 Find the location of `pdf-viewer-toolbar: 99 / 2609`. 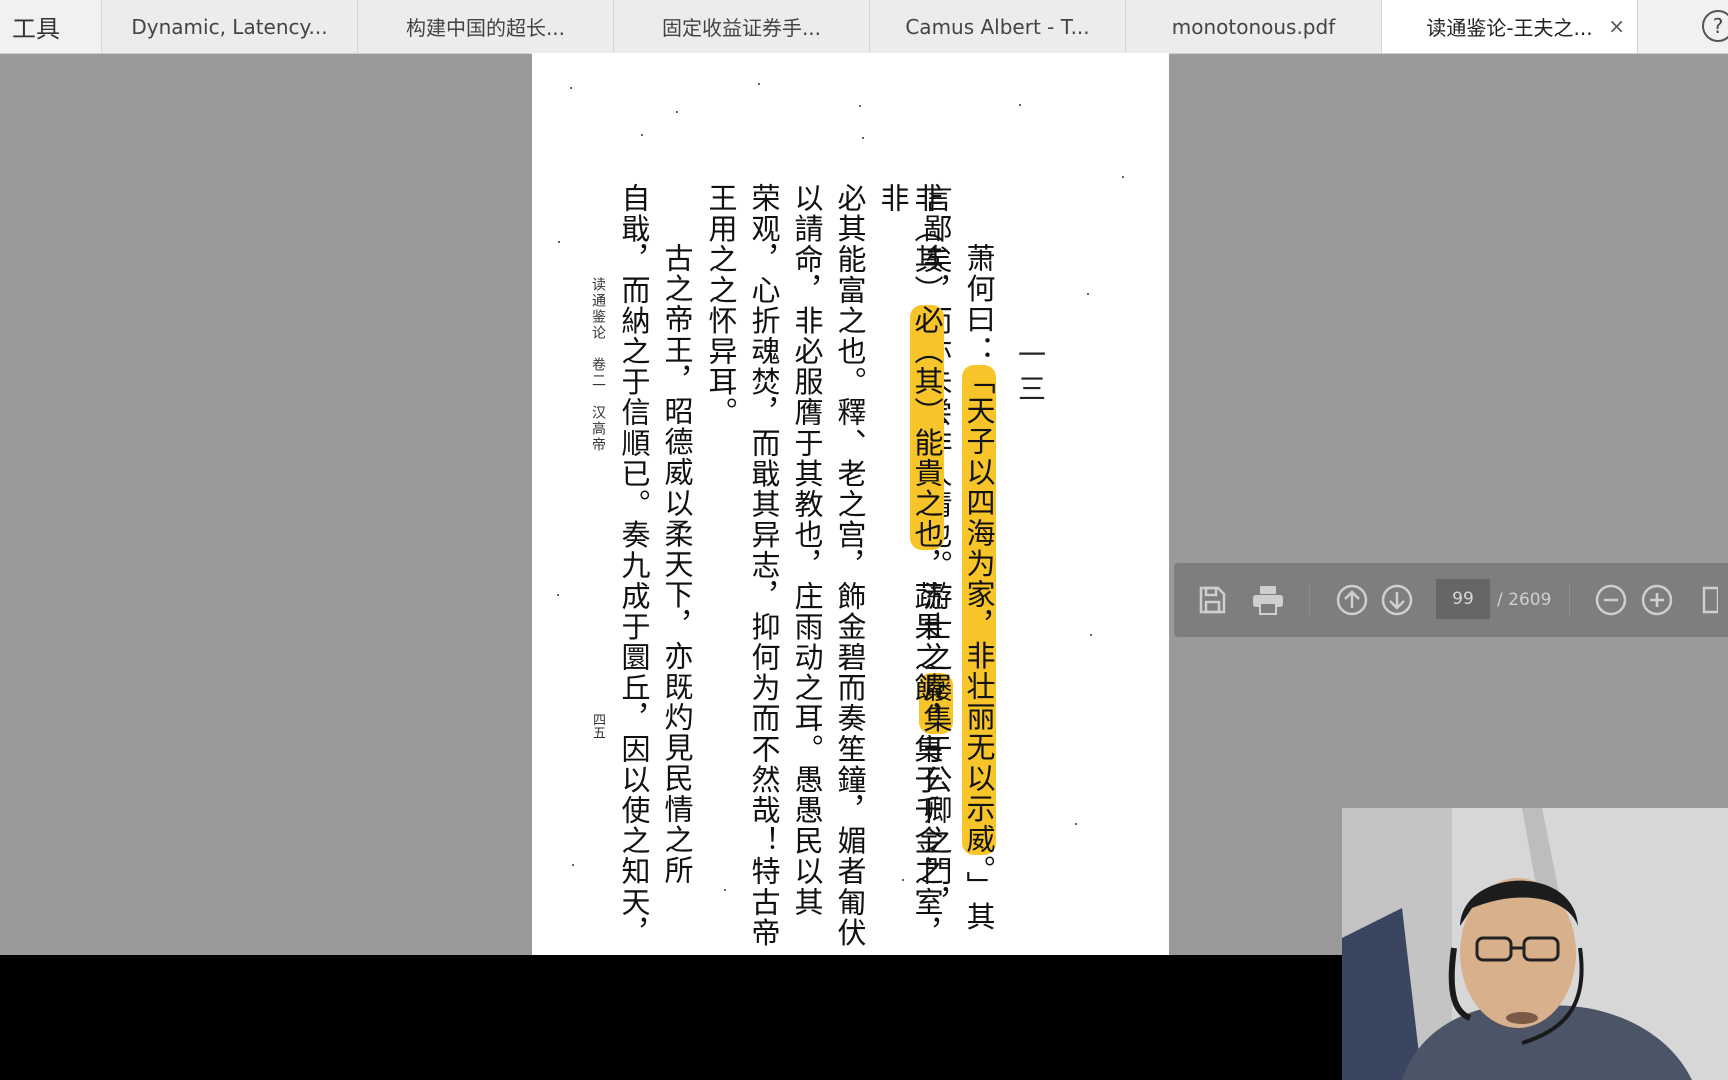

pdf-viewer-toolbar: 99 / 2609 is located at coordinates (1451, 600).